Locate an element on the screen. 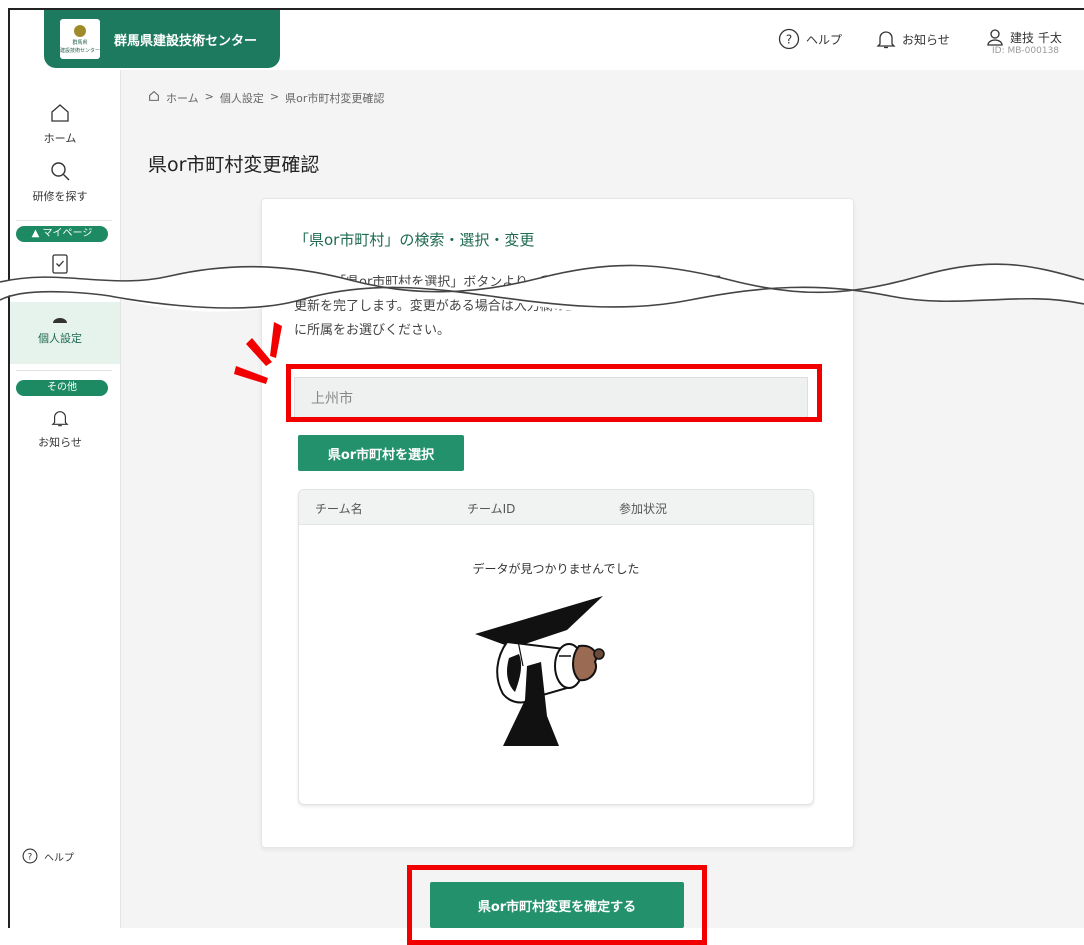 Image resolution: width=1084 pixels, height=945 pixels. breadcrumb-personal: 個人設定 is located at coordinates (242, 98).